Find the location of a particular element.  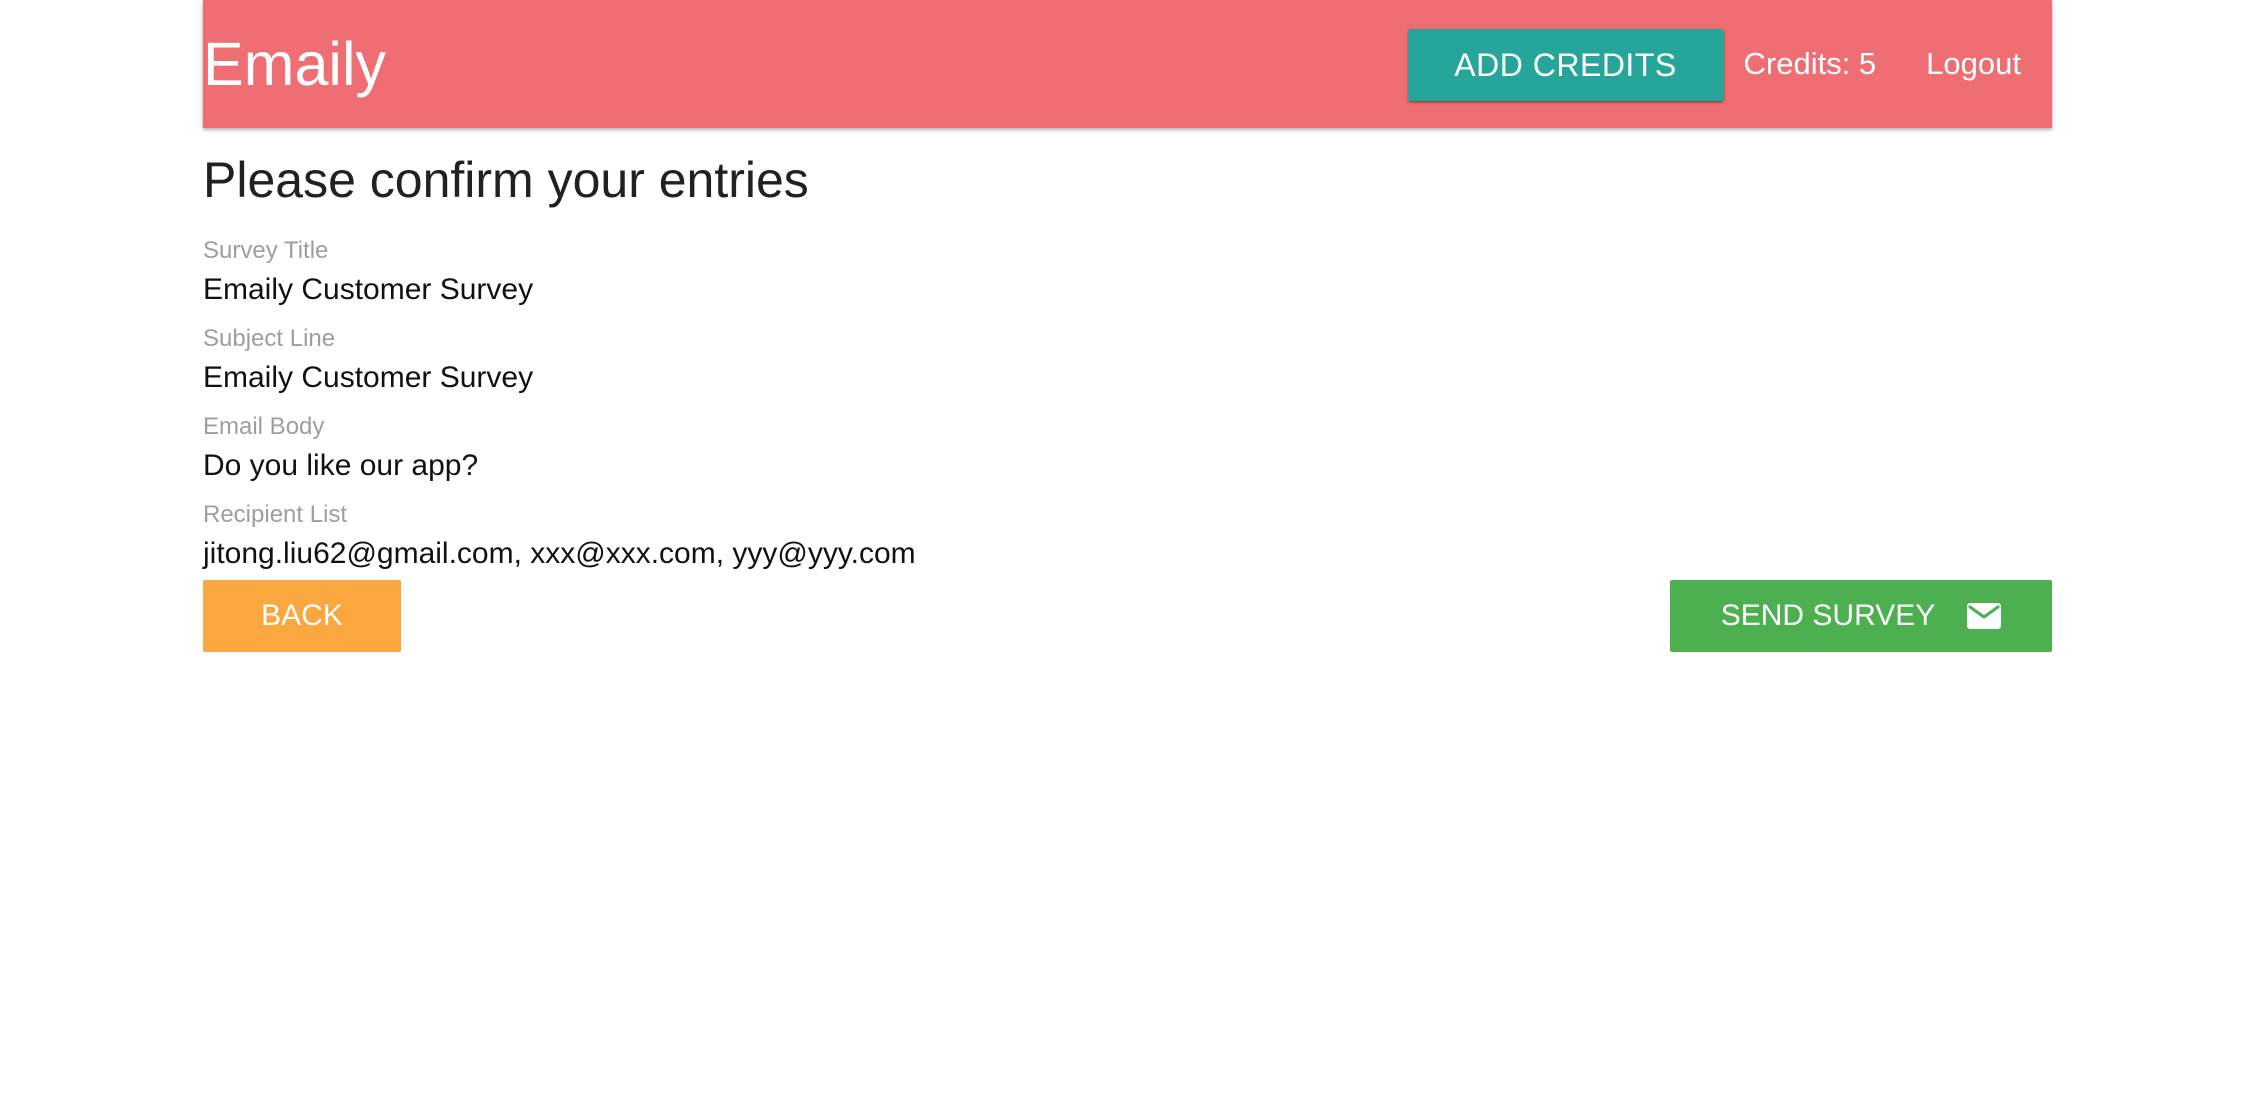

field-label: Recipient List is located at coordinates (275, 514).